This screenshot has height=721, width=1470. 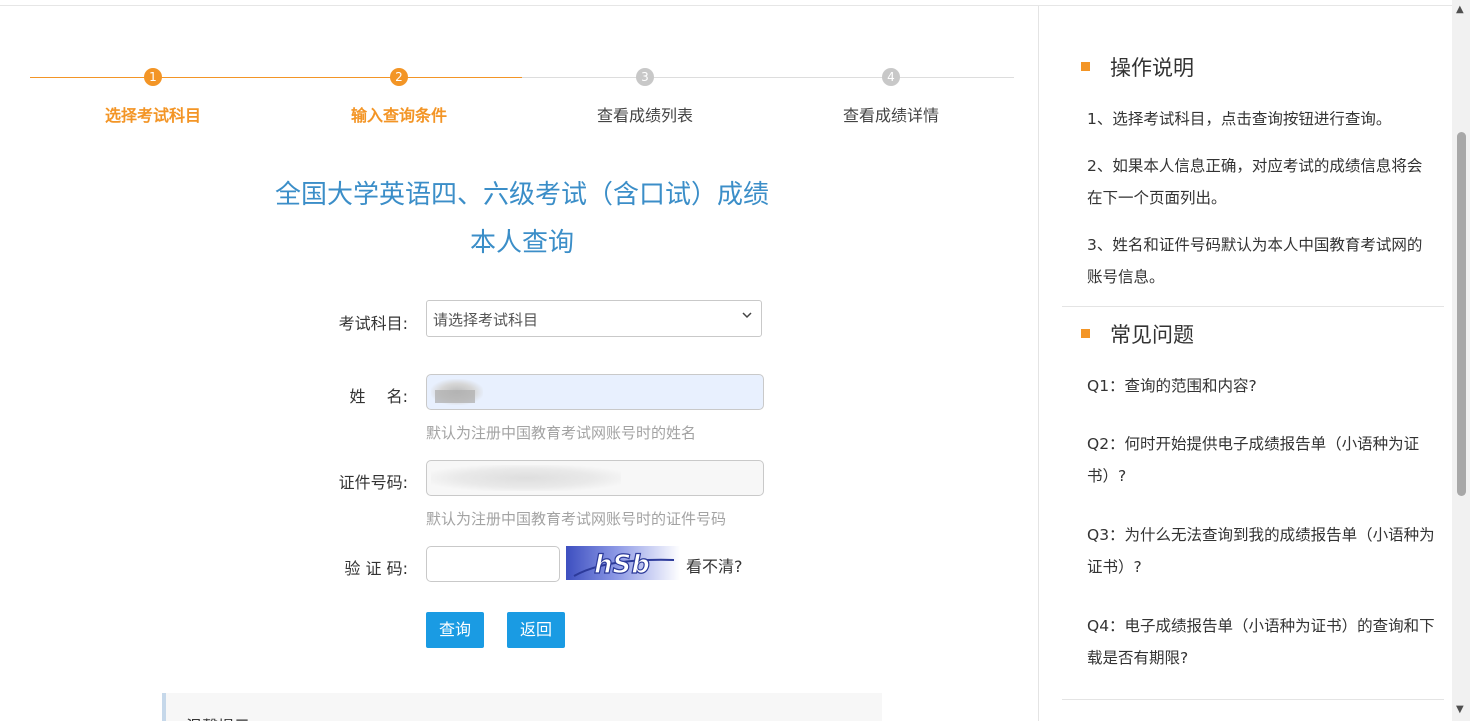 What do you see at coordinates (1461, 314) in the screenshot?
I see `scrollbar-thumb` at bounding box center [1461, 314].